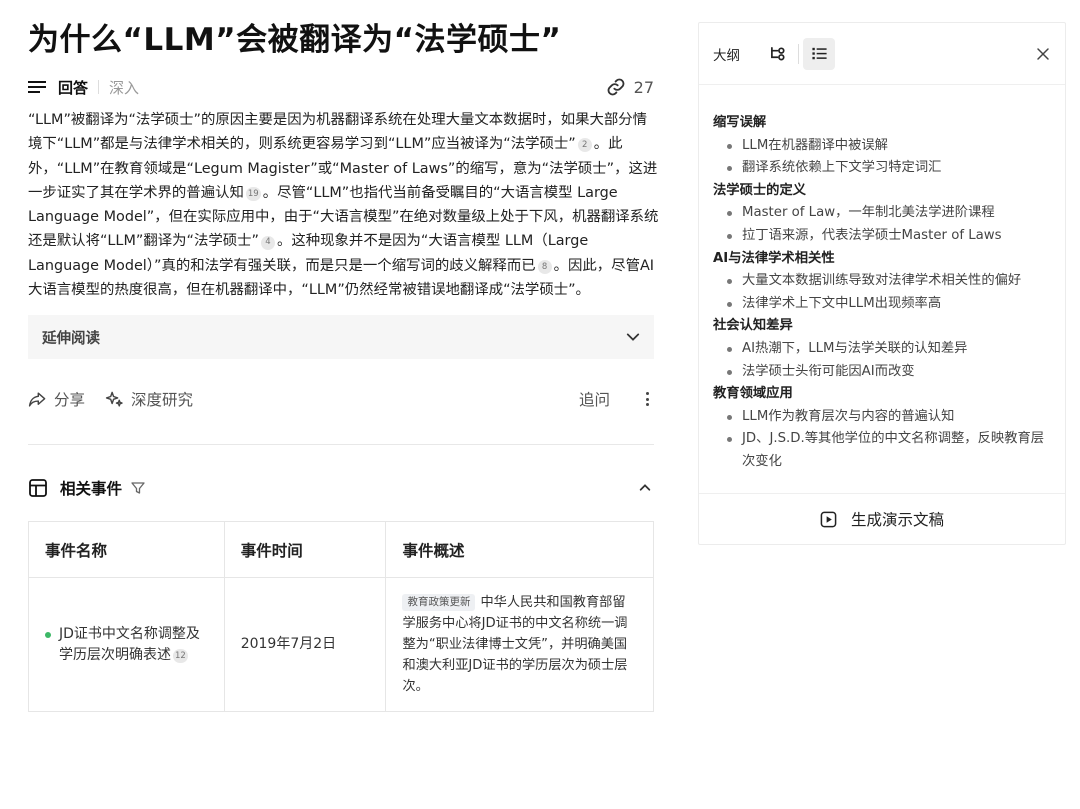 The height and width of the screenshot is (809, 1080). Describe the element at coordinates (616, 87) in the screenshot. I see `link-icon` at that location.